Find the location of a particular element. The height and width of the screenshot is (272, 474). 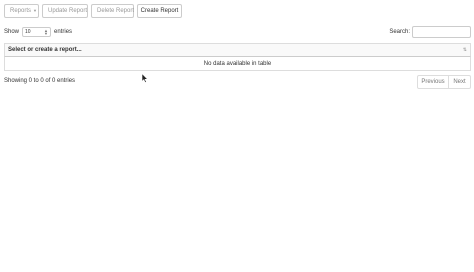

table-header: Select or create a report... ⇅ is located at coordinates (237, 50).